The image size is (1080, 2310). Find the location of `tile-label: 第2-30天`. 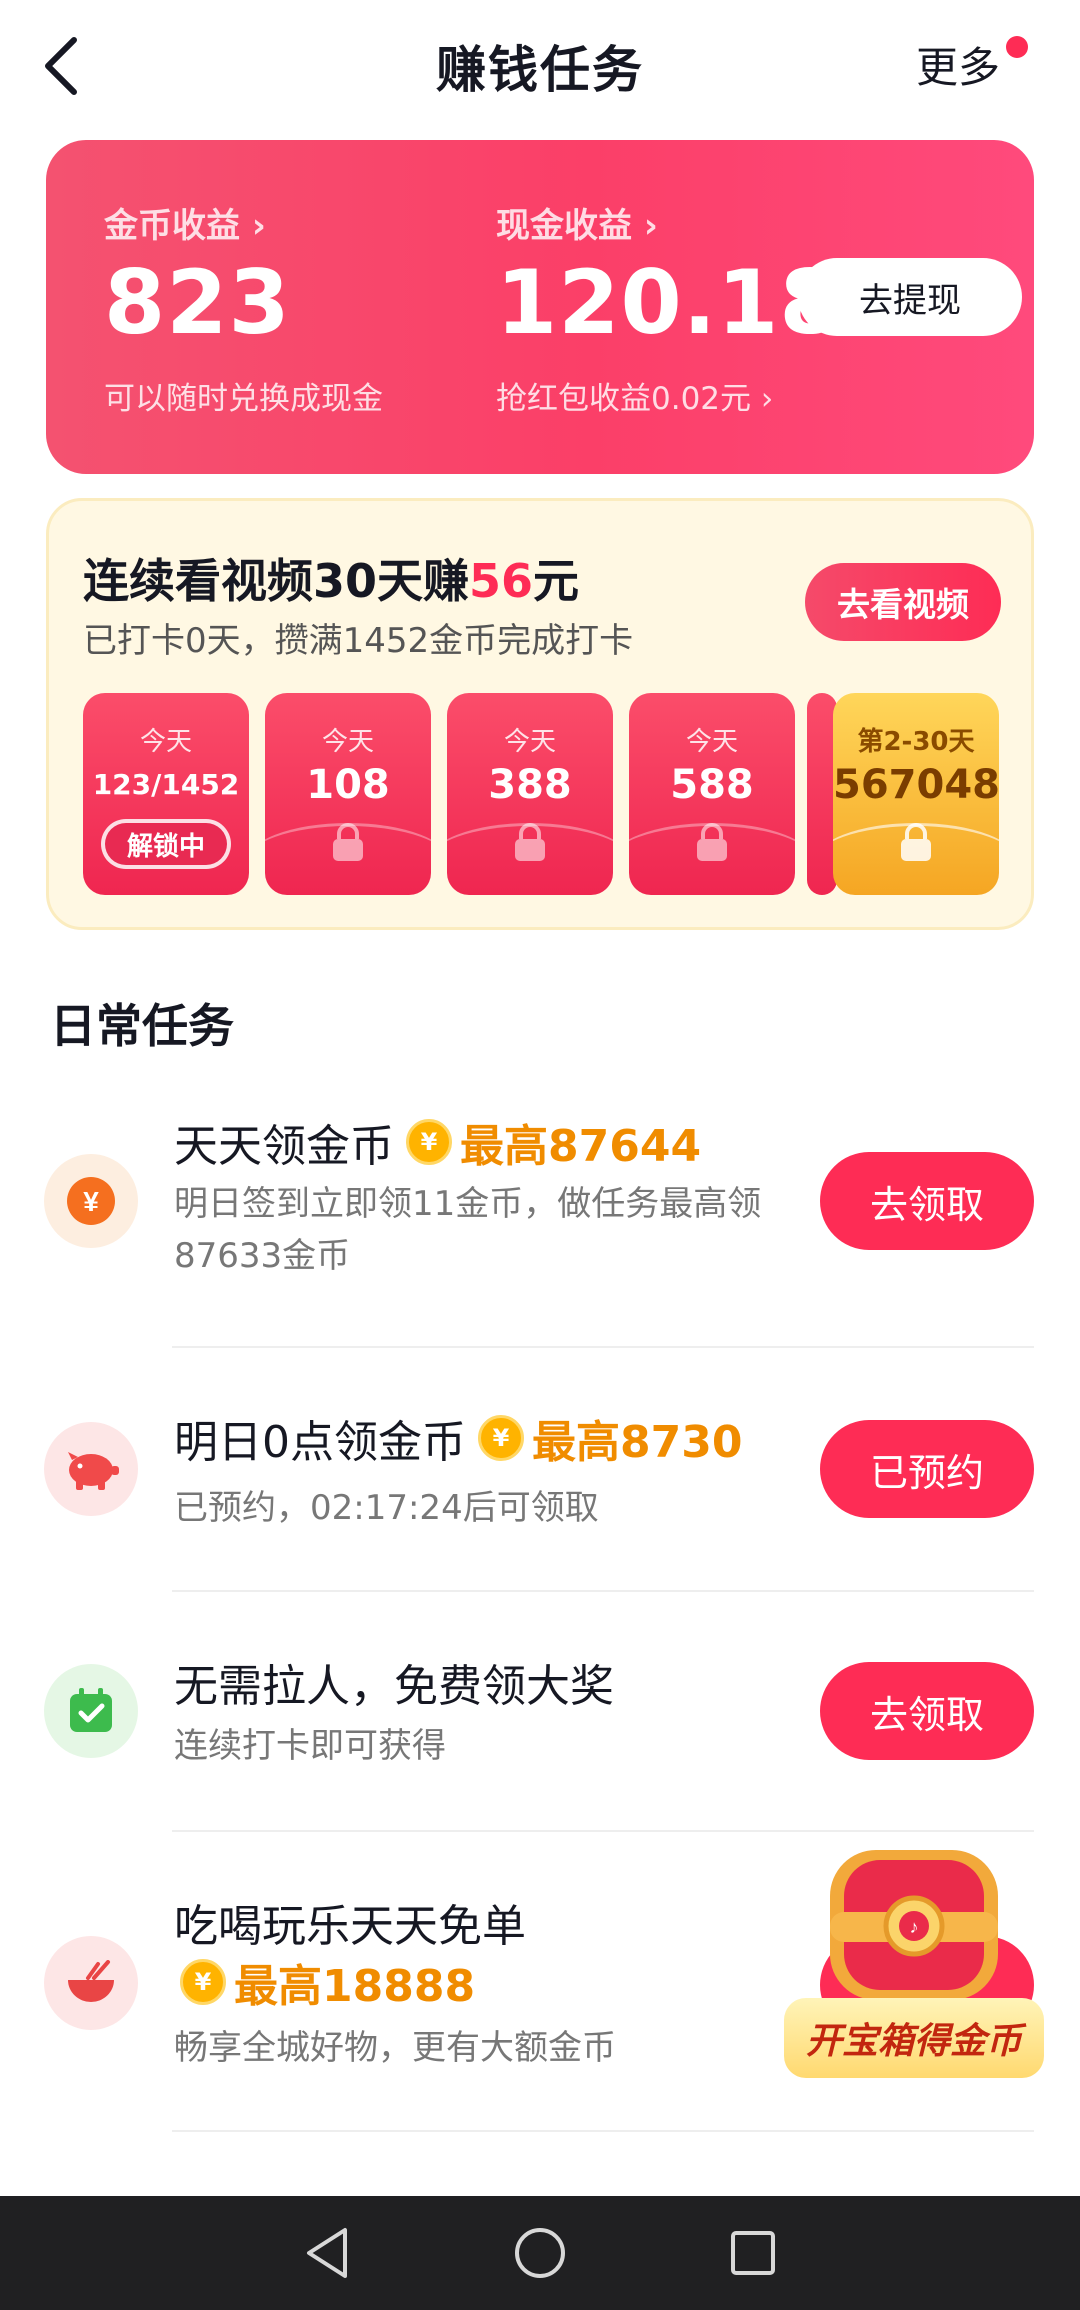

tile-label: 第2-30天 is located at coordinates (916, 742).